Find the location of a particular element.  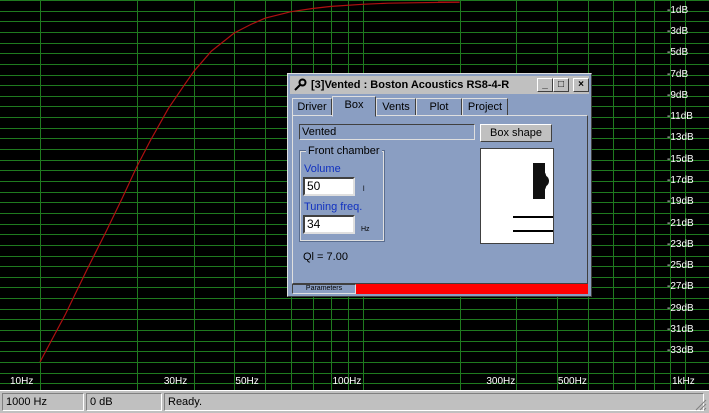

ql-value: Ql = 7.00 is located at coordinates (325, 257).